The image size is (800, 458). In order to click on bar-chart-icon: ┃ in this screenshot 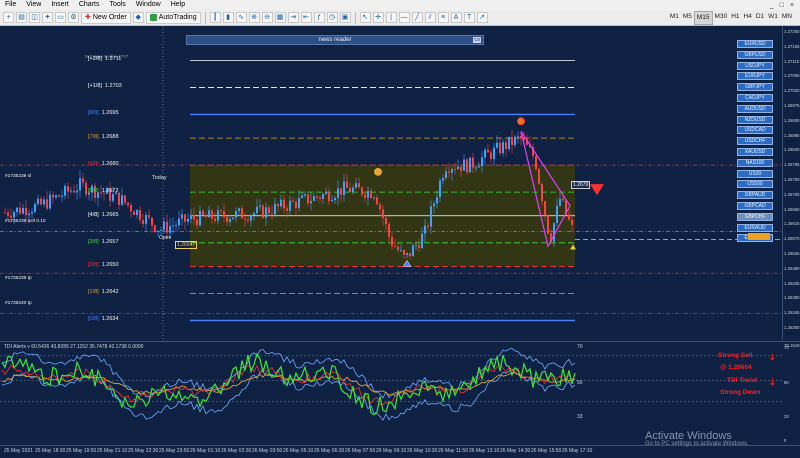, I will do `click(215, 17)`.